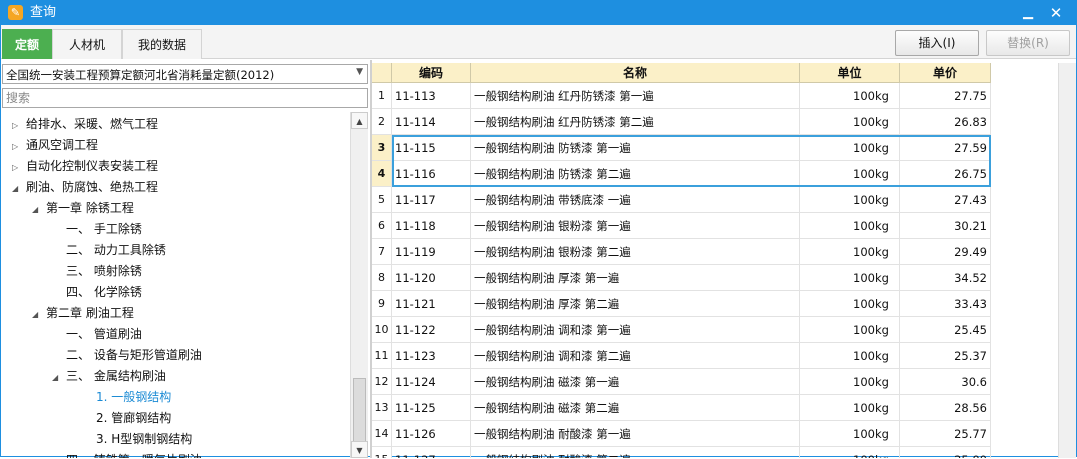  Describe the element at coordinates (635, 452) in the screenshot. I see `name-cell: 一般钢结构刷油 耐酸漆 第二遍` at that location.